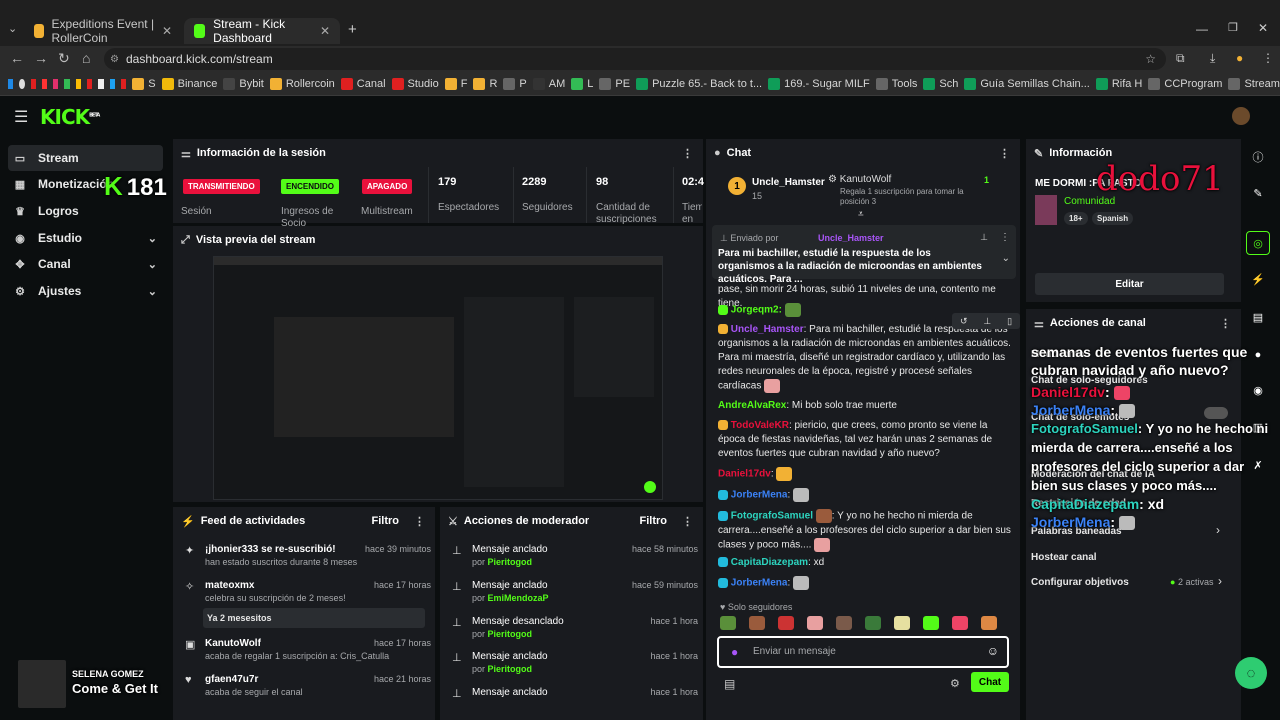 Image resolution: width=1280 pixels, height=720 pixels. I want to click on chat-username: AndreAlvaRex, so click(752, 405).